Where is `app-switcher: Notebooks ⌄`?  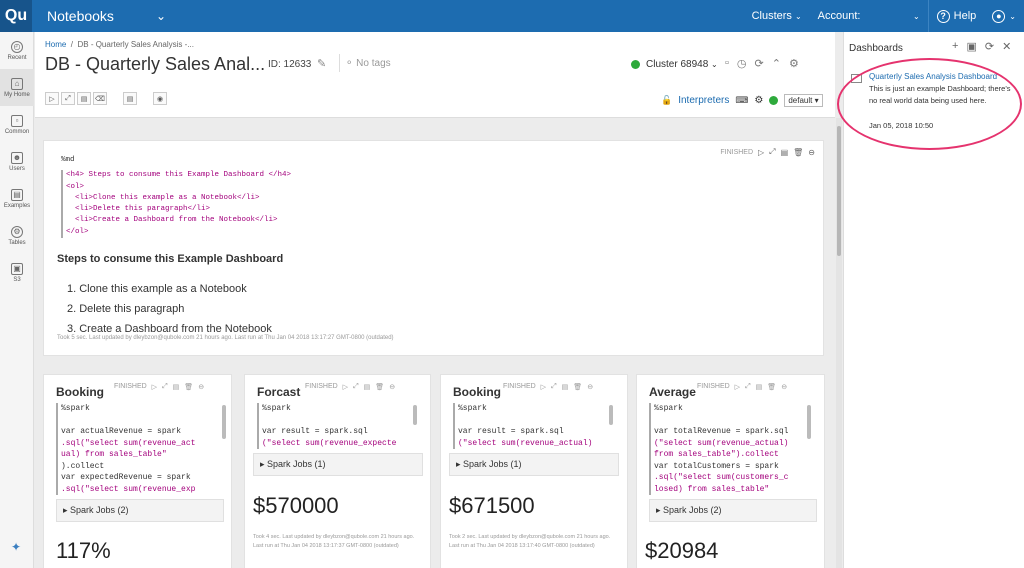
app-switcher: Notebooks ⌄ is located at coordinates (106, 16).